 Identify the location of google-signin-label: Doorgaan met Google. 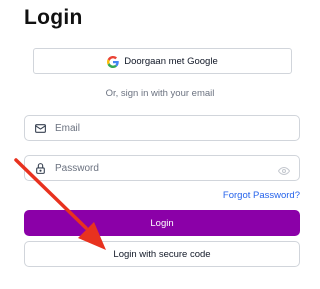
(171, 61).